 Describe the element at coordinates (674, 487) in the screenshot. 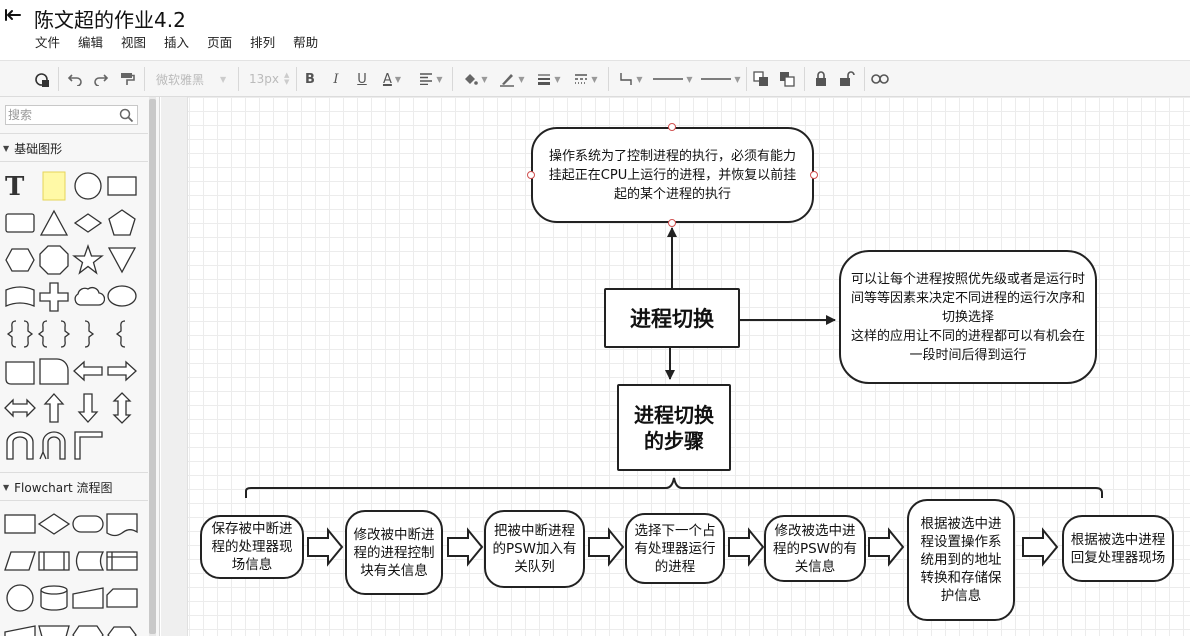

I see `steps-brace` at that location.